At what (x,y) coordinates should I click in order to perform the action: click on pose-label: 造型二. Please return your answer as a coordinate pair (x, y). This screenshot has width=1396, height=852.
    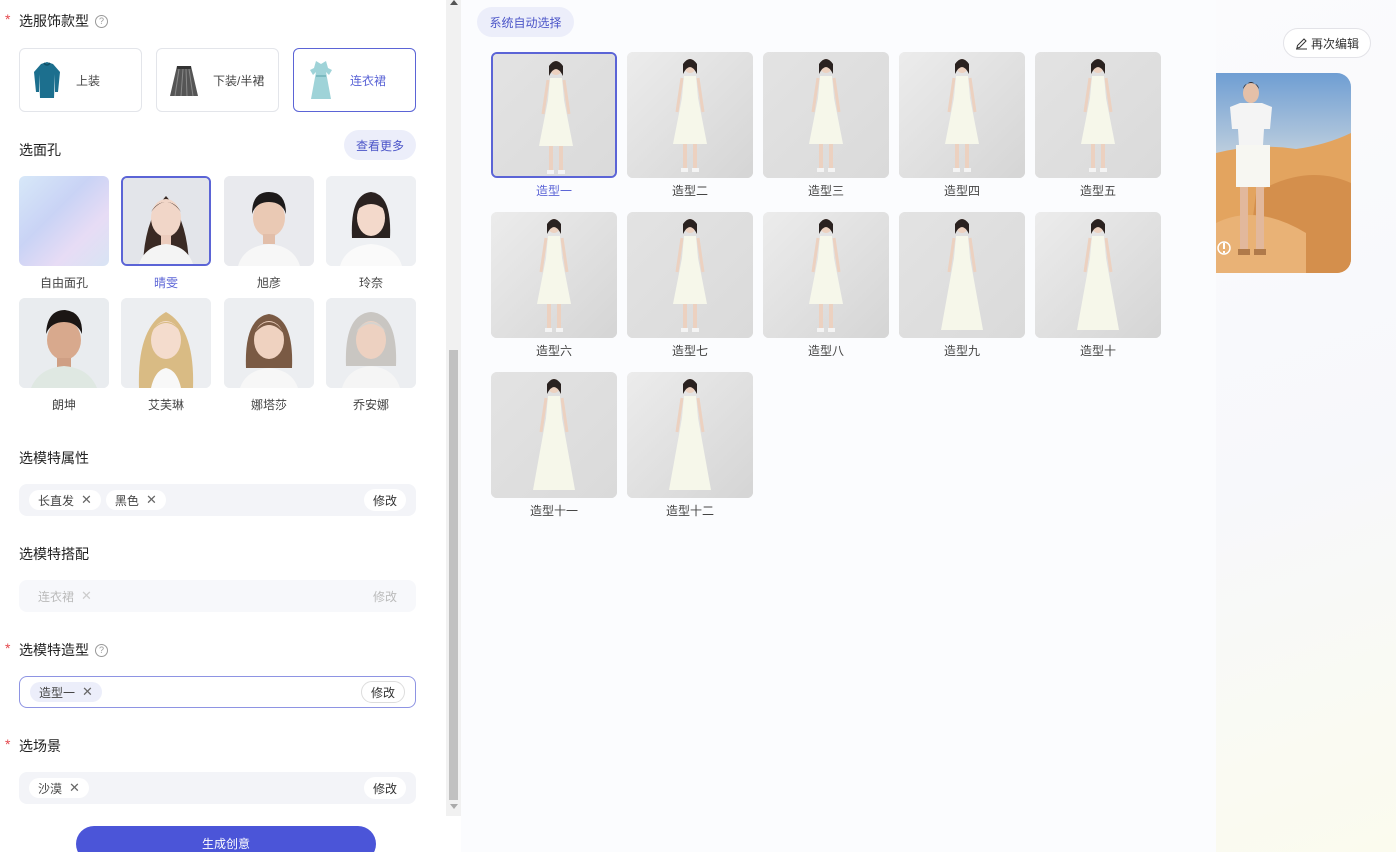
    Looking at the image, I should click on (689, 191).